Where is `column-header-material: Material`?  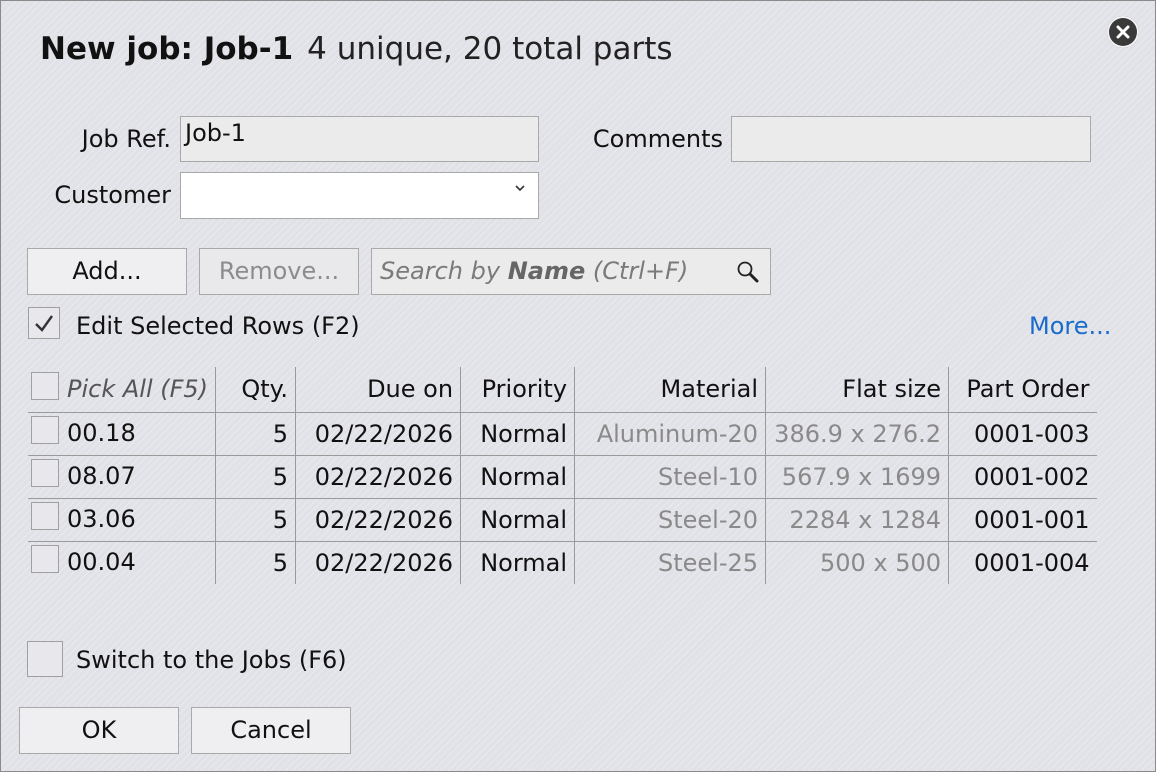 column-header-material: Material is located at coordinates (670, 390).